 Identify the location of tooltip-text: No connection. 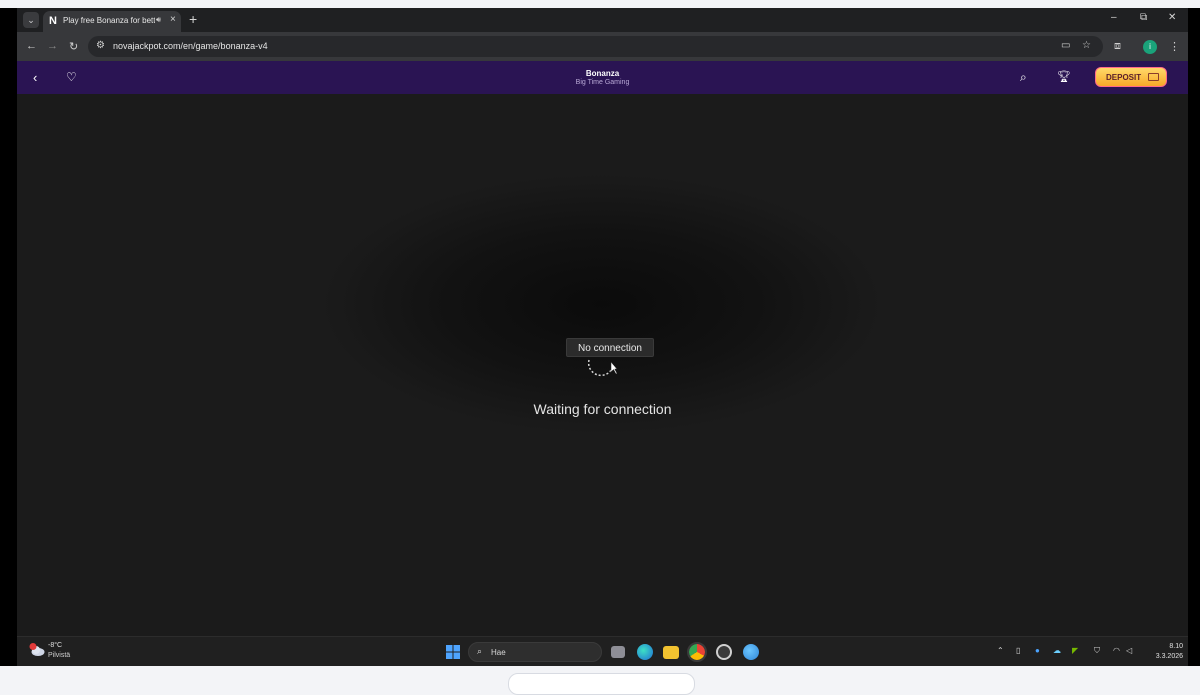
(610, 348).